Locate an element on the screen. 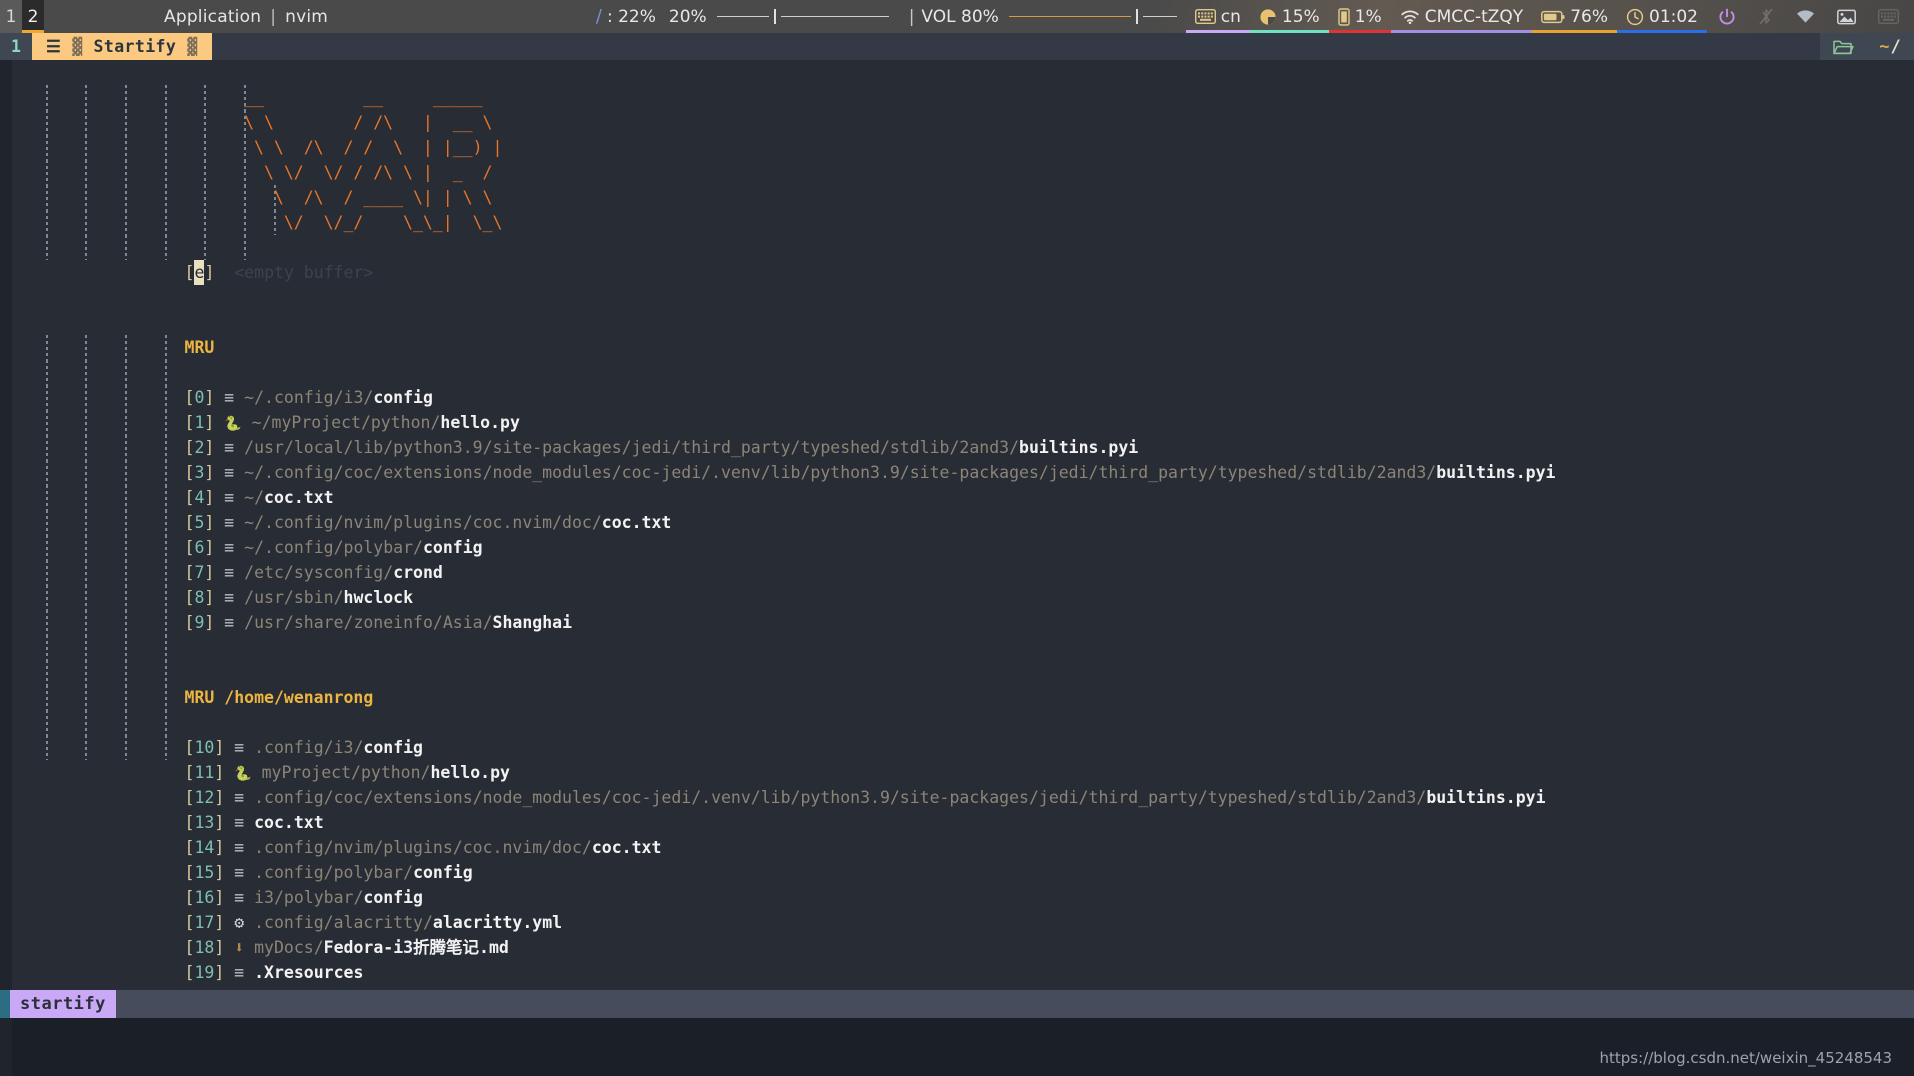 The image size is (1914, 1076). workspace-button-2: 2 is located at coordinates (33, 16).